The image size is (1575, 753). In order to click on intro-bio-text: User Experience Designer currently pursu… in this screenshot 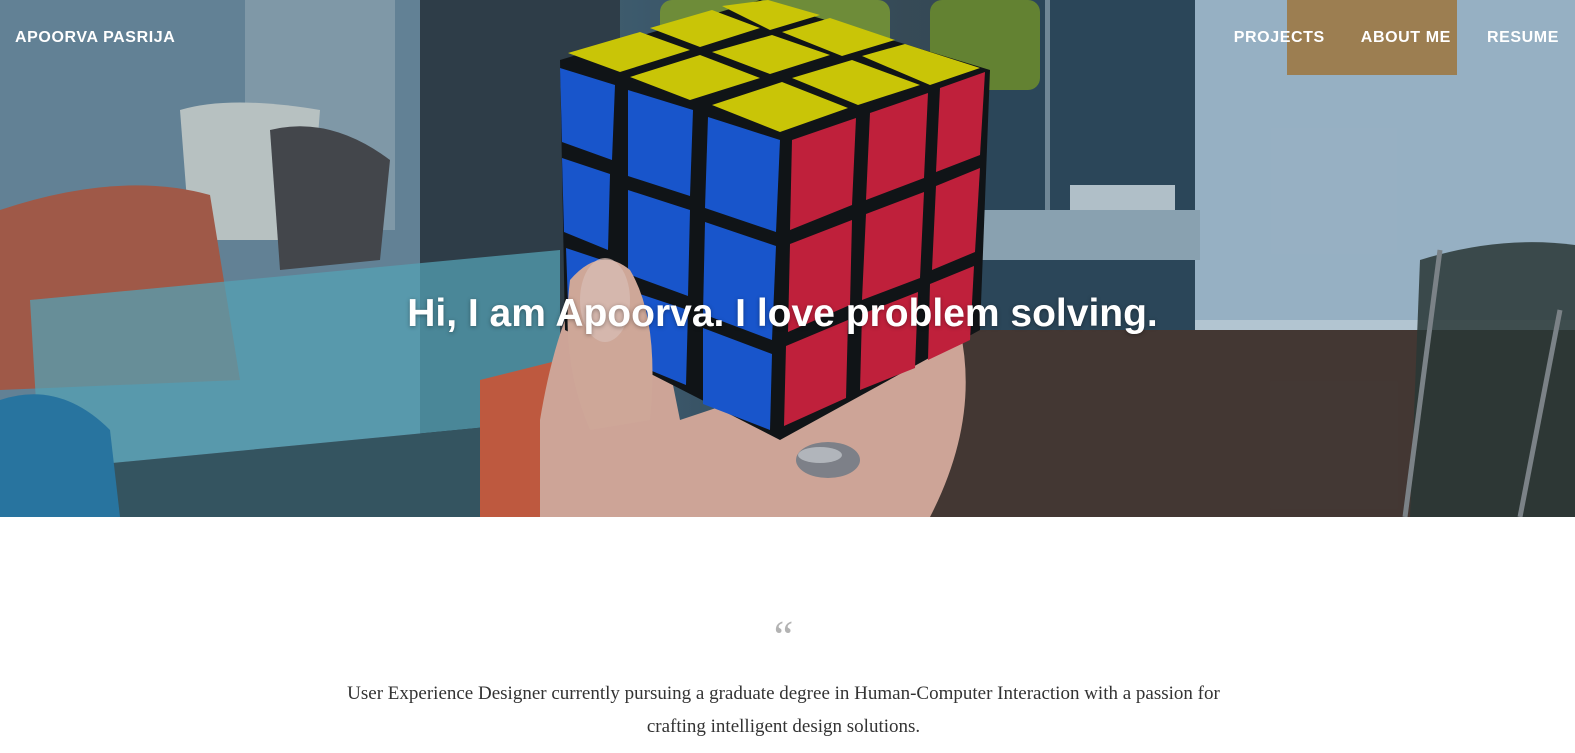, I will do `click(783, 710)`.